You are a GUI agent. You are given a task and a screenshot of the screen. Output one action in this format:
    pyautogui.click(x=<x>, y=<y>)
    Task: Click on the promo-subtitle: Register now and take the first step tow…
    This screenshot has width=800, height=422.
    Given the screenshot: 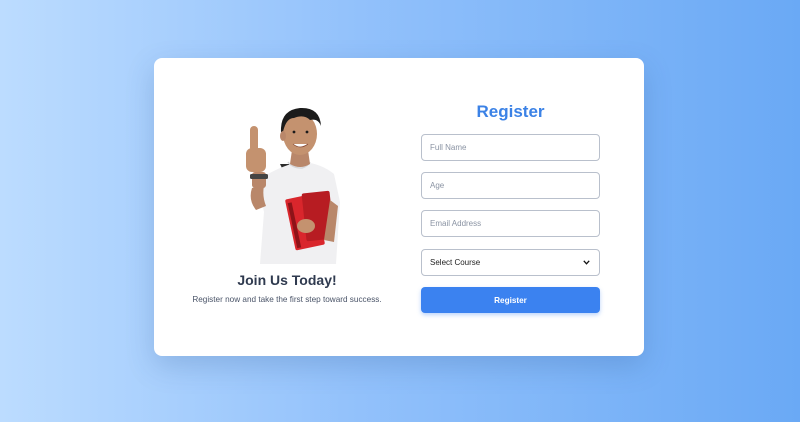 What is the action you would take?
    pyautogui.click(x=287, y=299)
    